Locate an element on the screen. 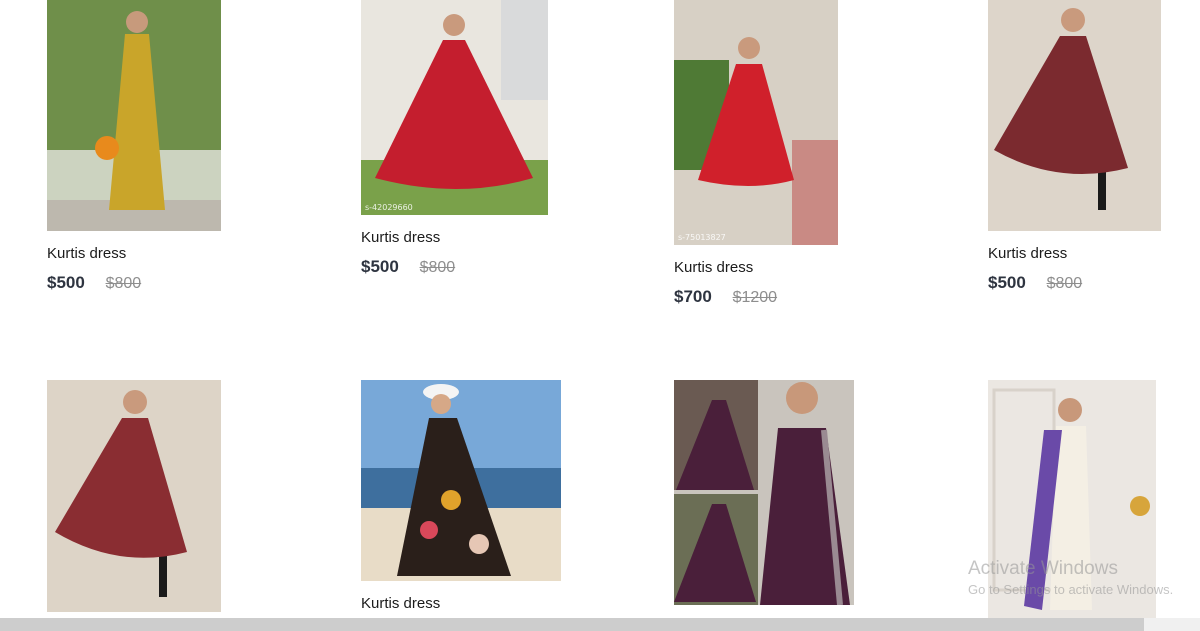 This screenshot has width=1200, height=631. watermark-title: Activate Windows is located at coordinates (1043, 568).